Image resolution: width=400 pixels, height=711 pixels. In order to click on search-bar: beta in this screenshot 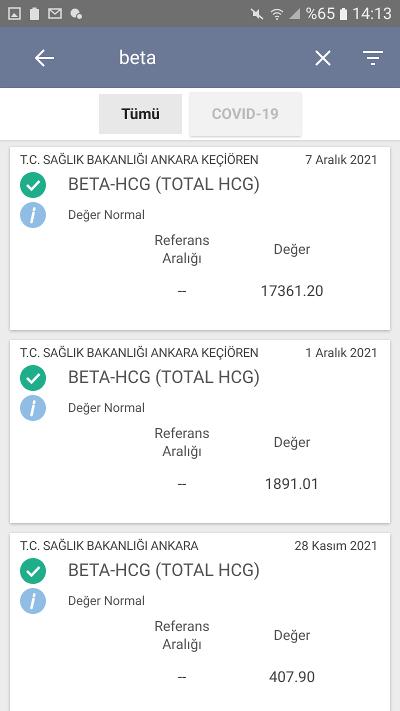, I will do `click(200, 57)`.